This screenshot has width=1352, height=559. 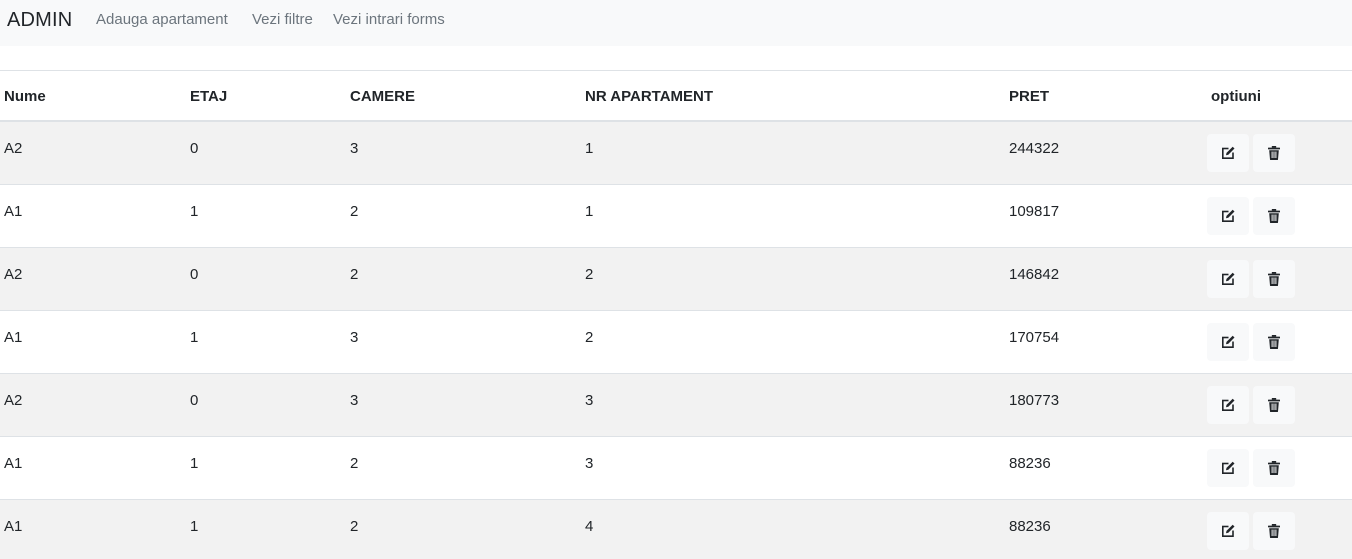 What do you see at coordinates (1034, 337) in the screenshot?
I see `cell-price: 170754` at bounding box center [1034, 337].